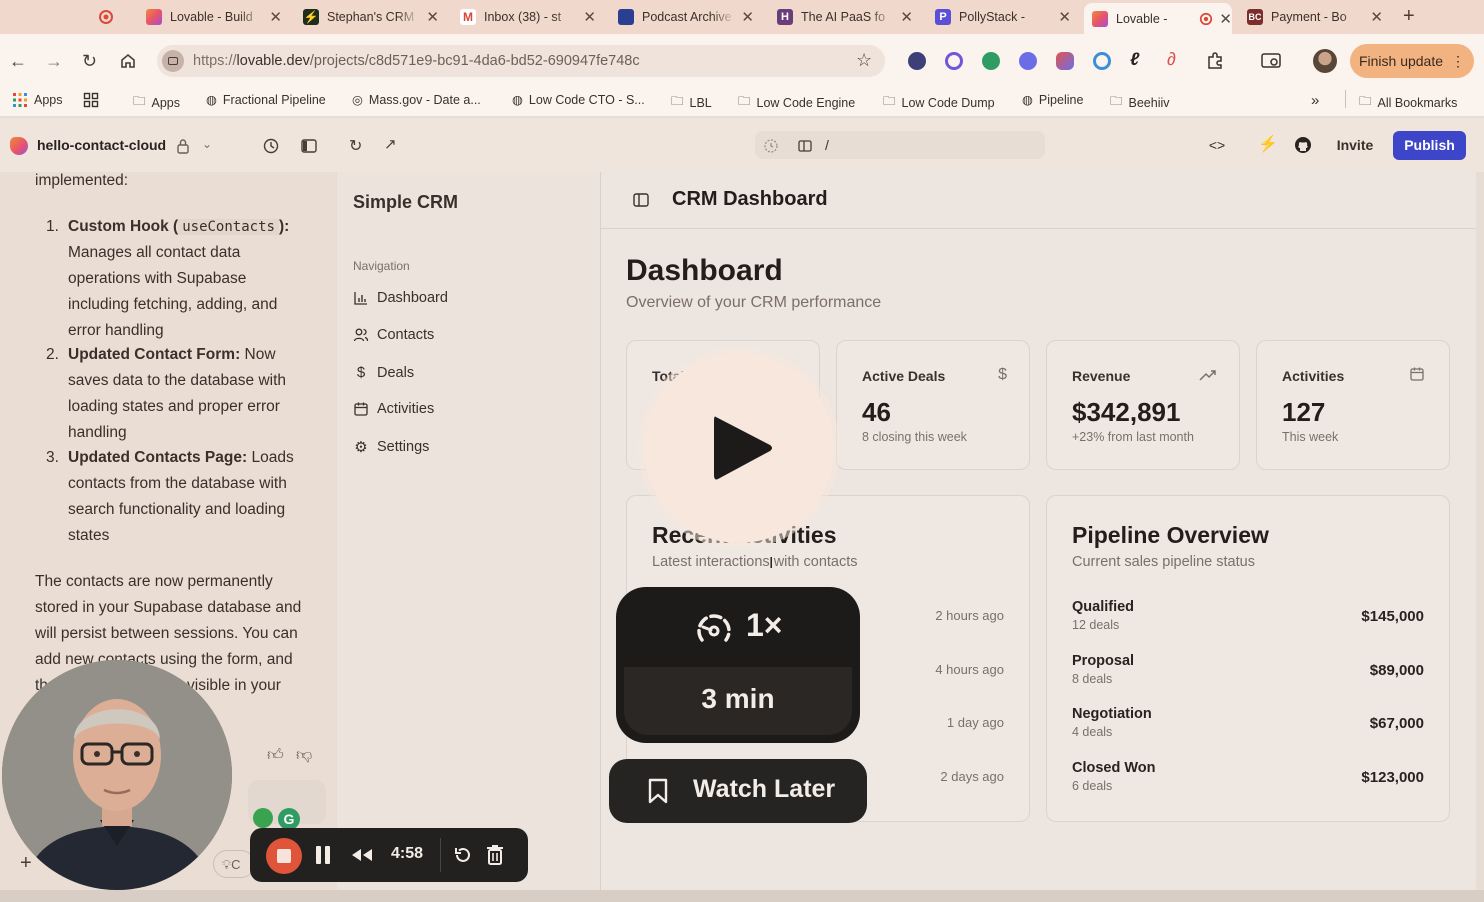 The height and width of the screenshot is (902, 1484). Describe the element at coordinates (845, 17) in the screenshot. I see `browser-tab: H The AI PaaS fo ✕` at that location.